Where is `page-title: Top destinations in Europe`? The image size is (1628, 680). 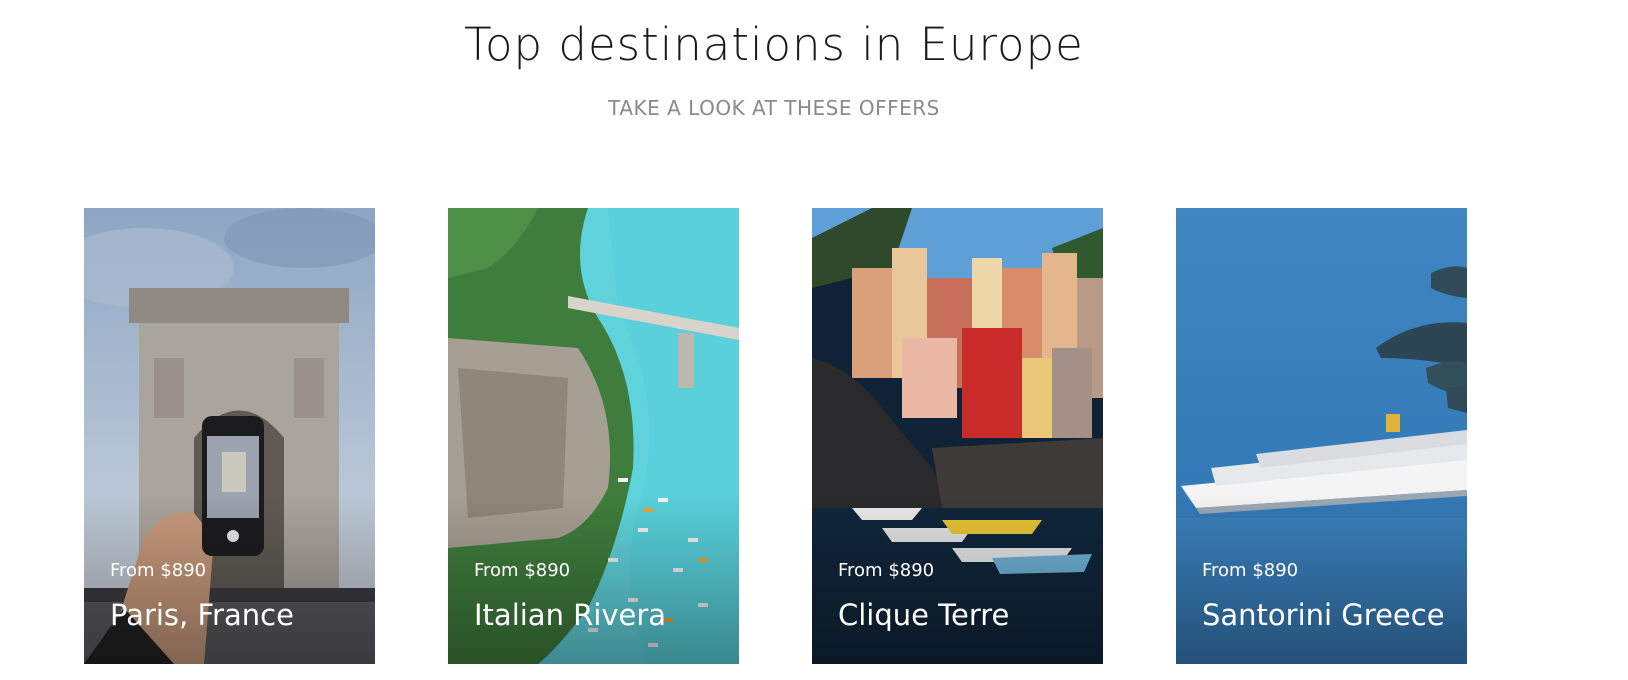
page-title: Top destinations in Europe is located at coordinates (774, 44).